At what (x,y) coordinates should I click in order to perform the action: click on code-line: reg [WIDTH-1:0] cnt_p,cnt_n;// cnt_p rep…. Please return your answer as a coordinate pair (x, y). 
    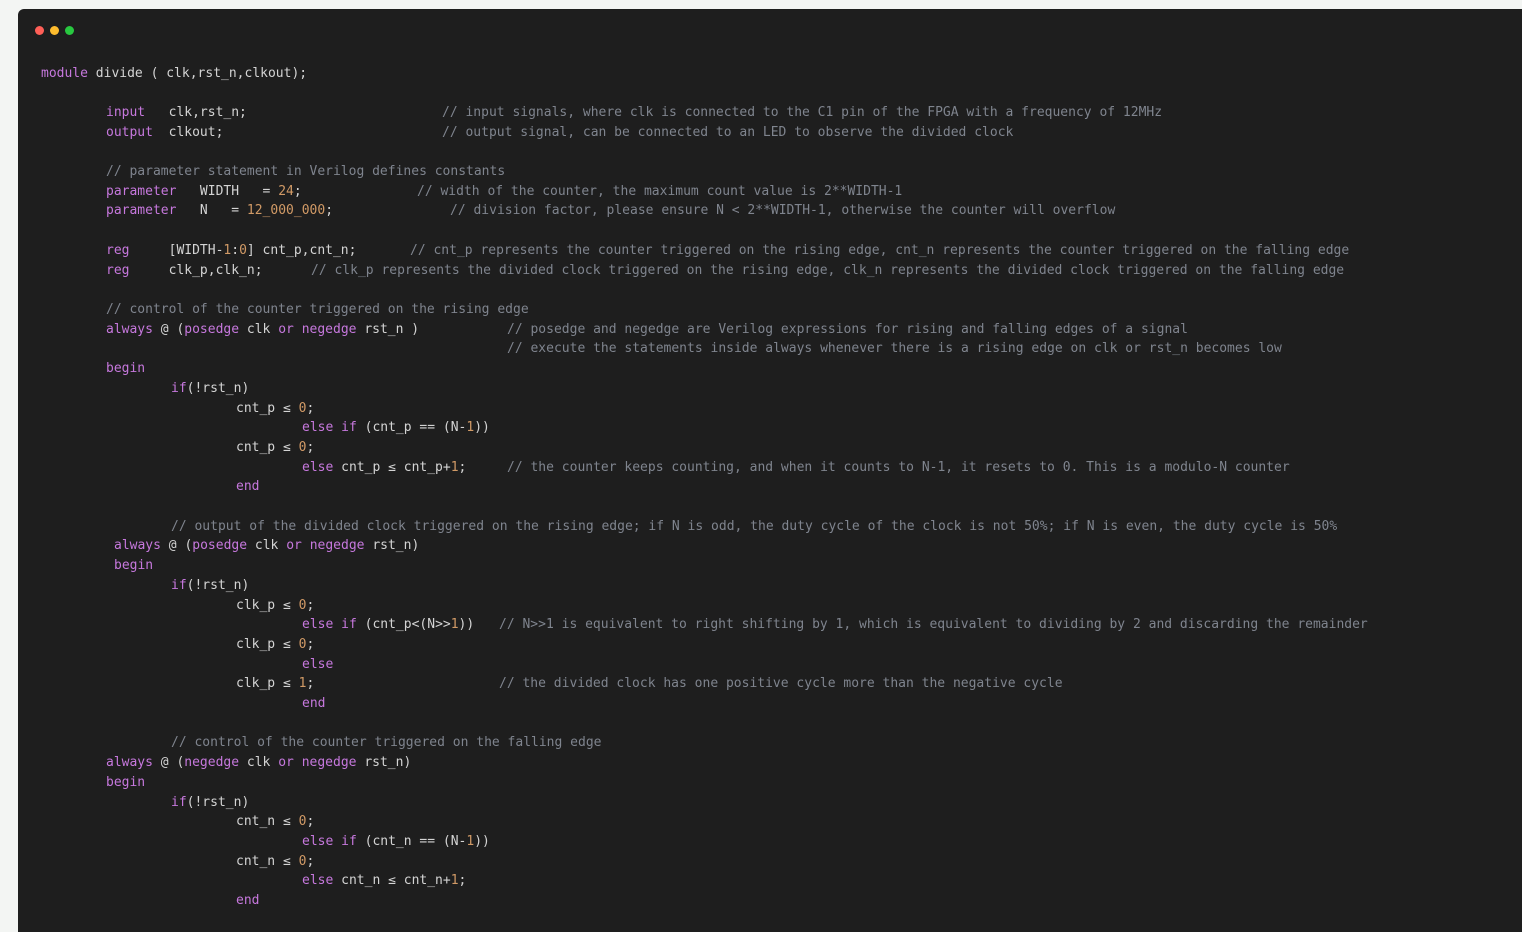
    Looking at the image, I should click on (727, 251).